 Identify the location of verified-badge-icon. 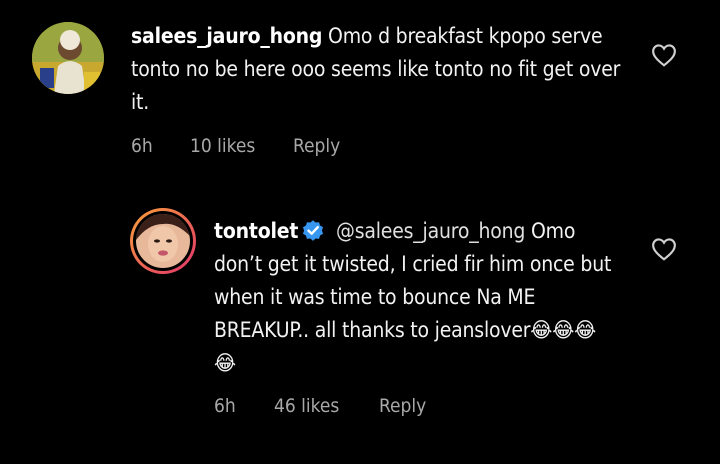
(313, 230).